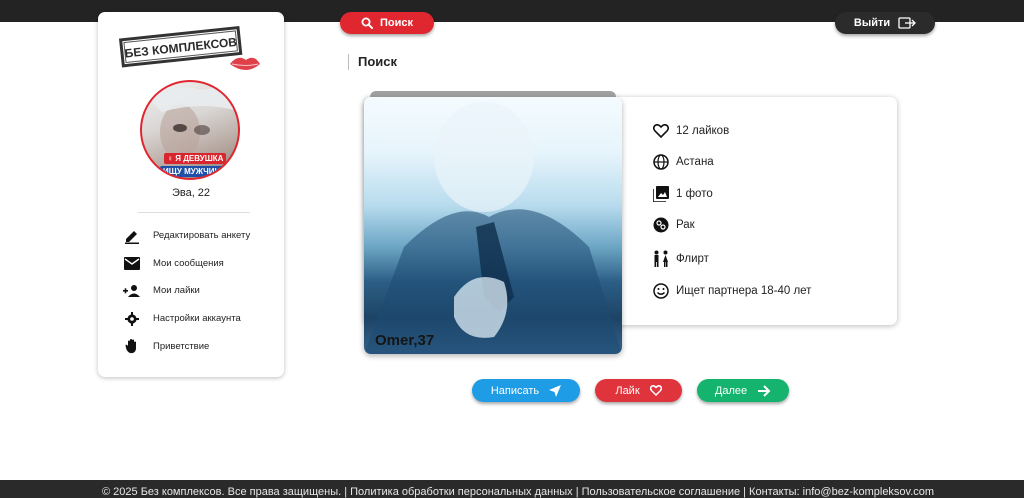 The height and width of the screenshot is (498, 1024). Describe the element at coordinates (555, 390) in the screenshot. I see `send-icon` at that location.